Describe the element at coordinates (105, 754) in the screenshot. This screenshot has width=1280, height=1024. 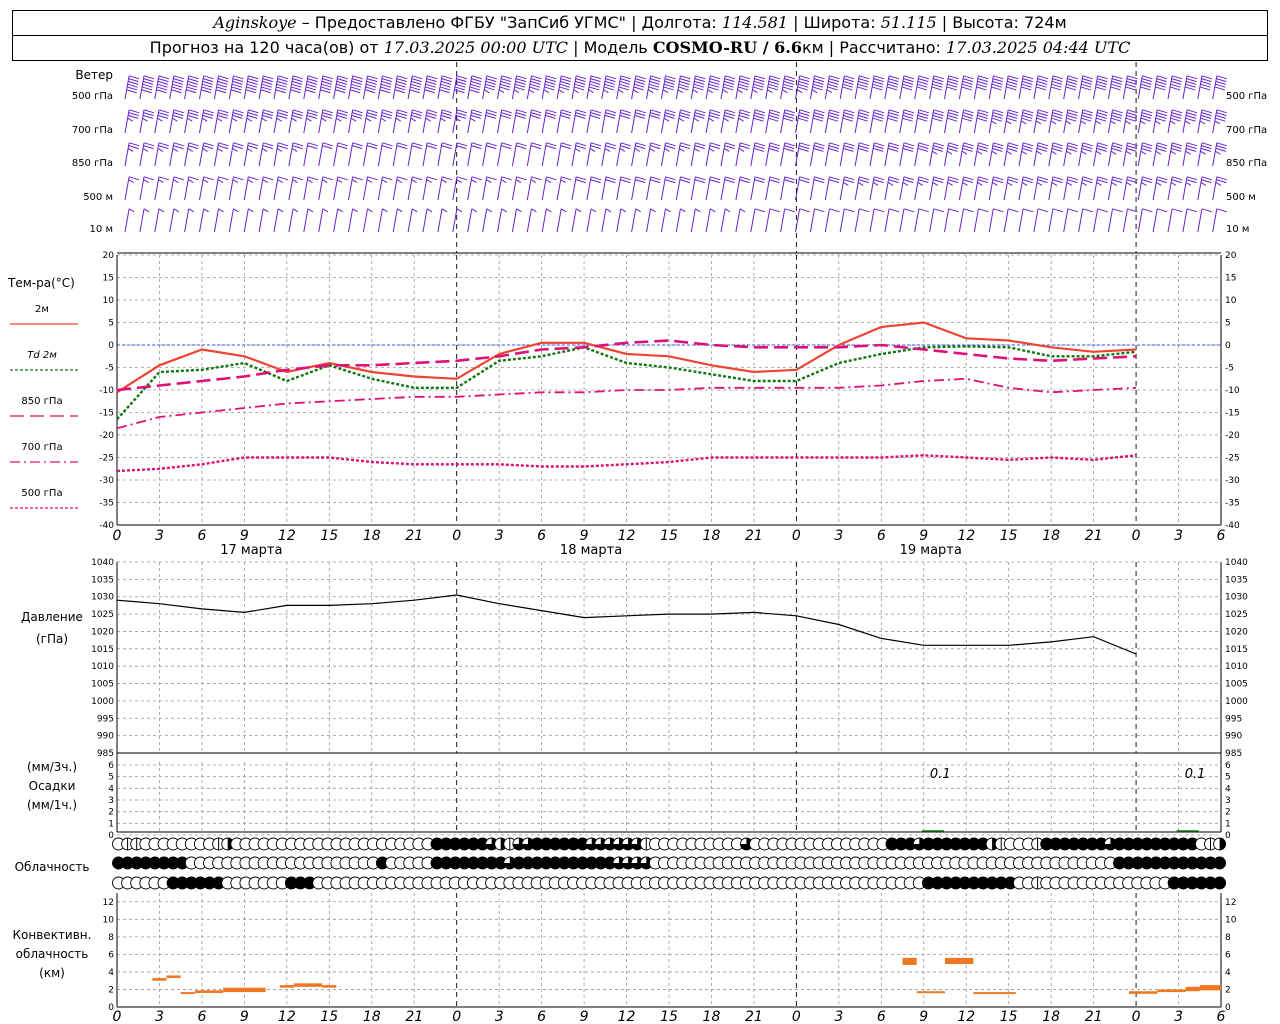
I see `pressure-ytick-left: 985` at that location.